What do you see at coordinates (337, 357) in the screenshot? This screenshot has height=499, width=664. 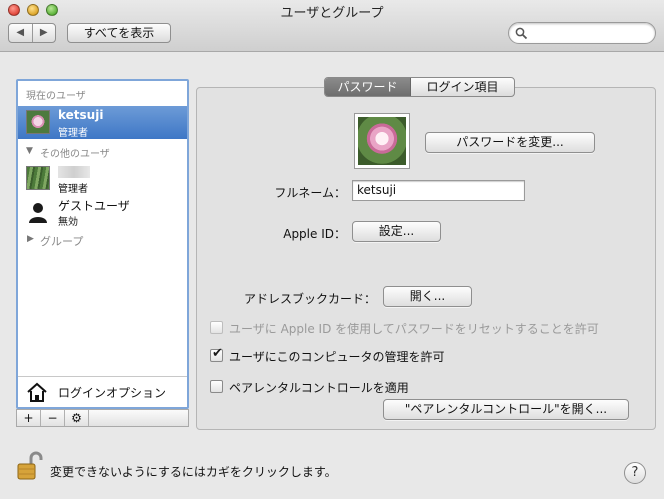 I see `admin-label: ユーザにこのコンピュータの管理を許可` at bounding box center [337, 357].